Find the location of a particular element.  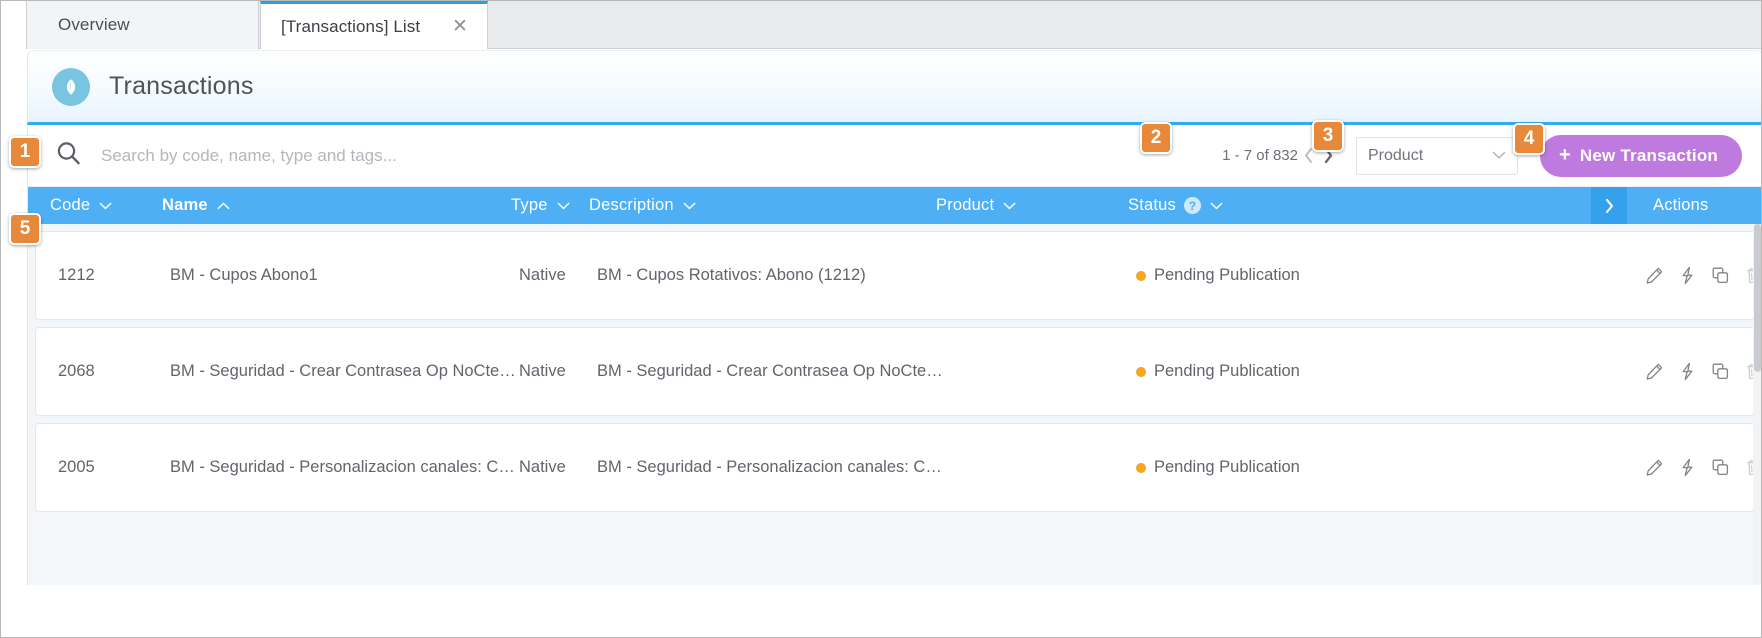

callout-4: 4 is located at coordinates (1529, 139).